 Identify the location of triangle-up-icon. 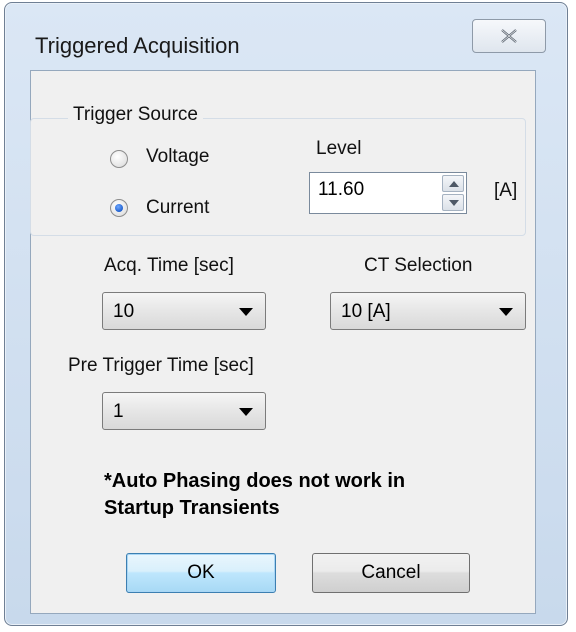
(454, 184).